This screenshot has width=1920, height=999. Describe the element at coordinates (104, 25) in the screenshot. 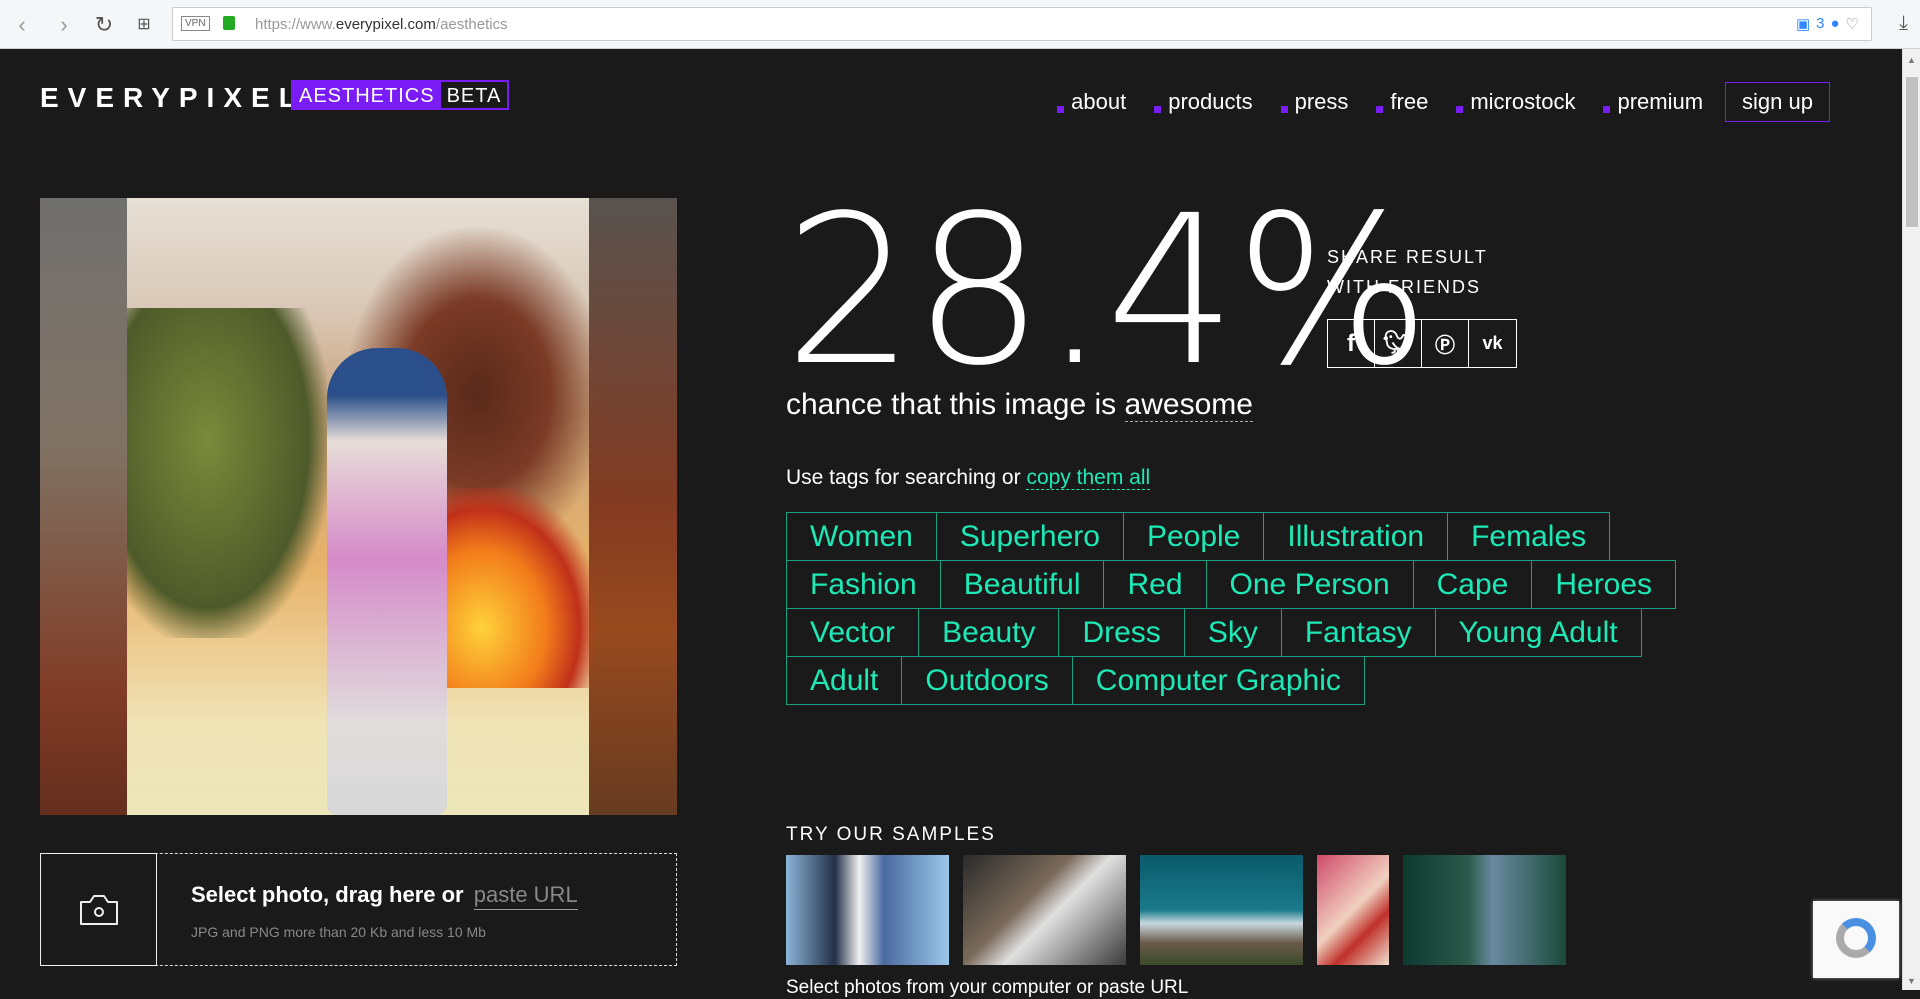

I see `reload-icon: ↻` at that location.